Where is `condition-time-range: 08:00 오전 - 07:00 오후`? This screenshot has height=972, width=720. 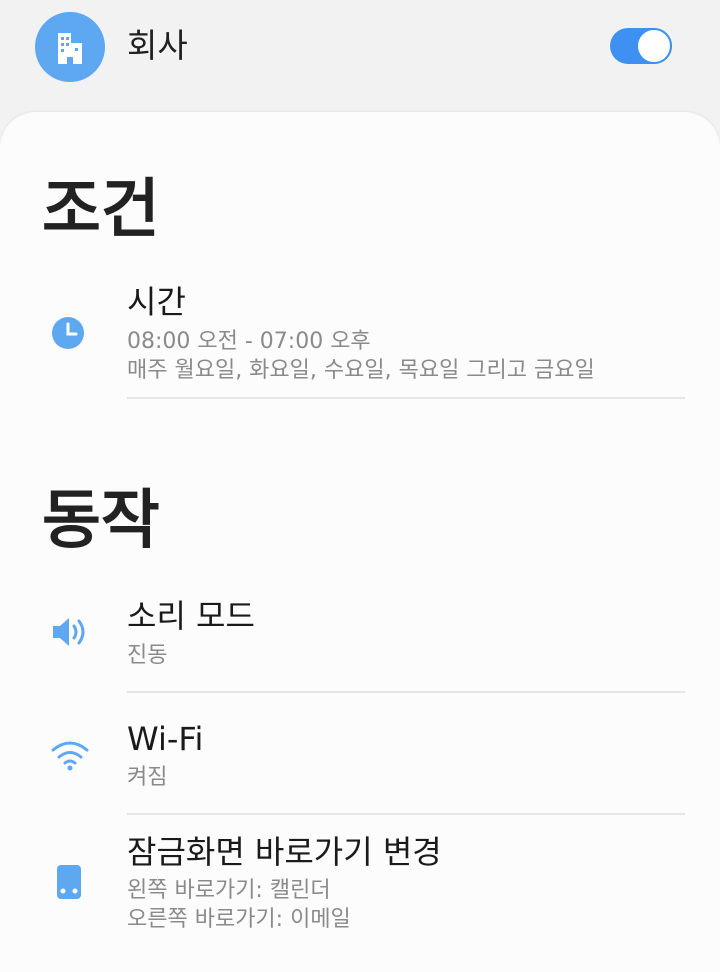 condition-time-range: 08:00 오전 - 07:00 오후 is located at coordinates (249, 341).